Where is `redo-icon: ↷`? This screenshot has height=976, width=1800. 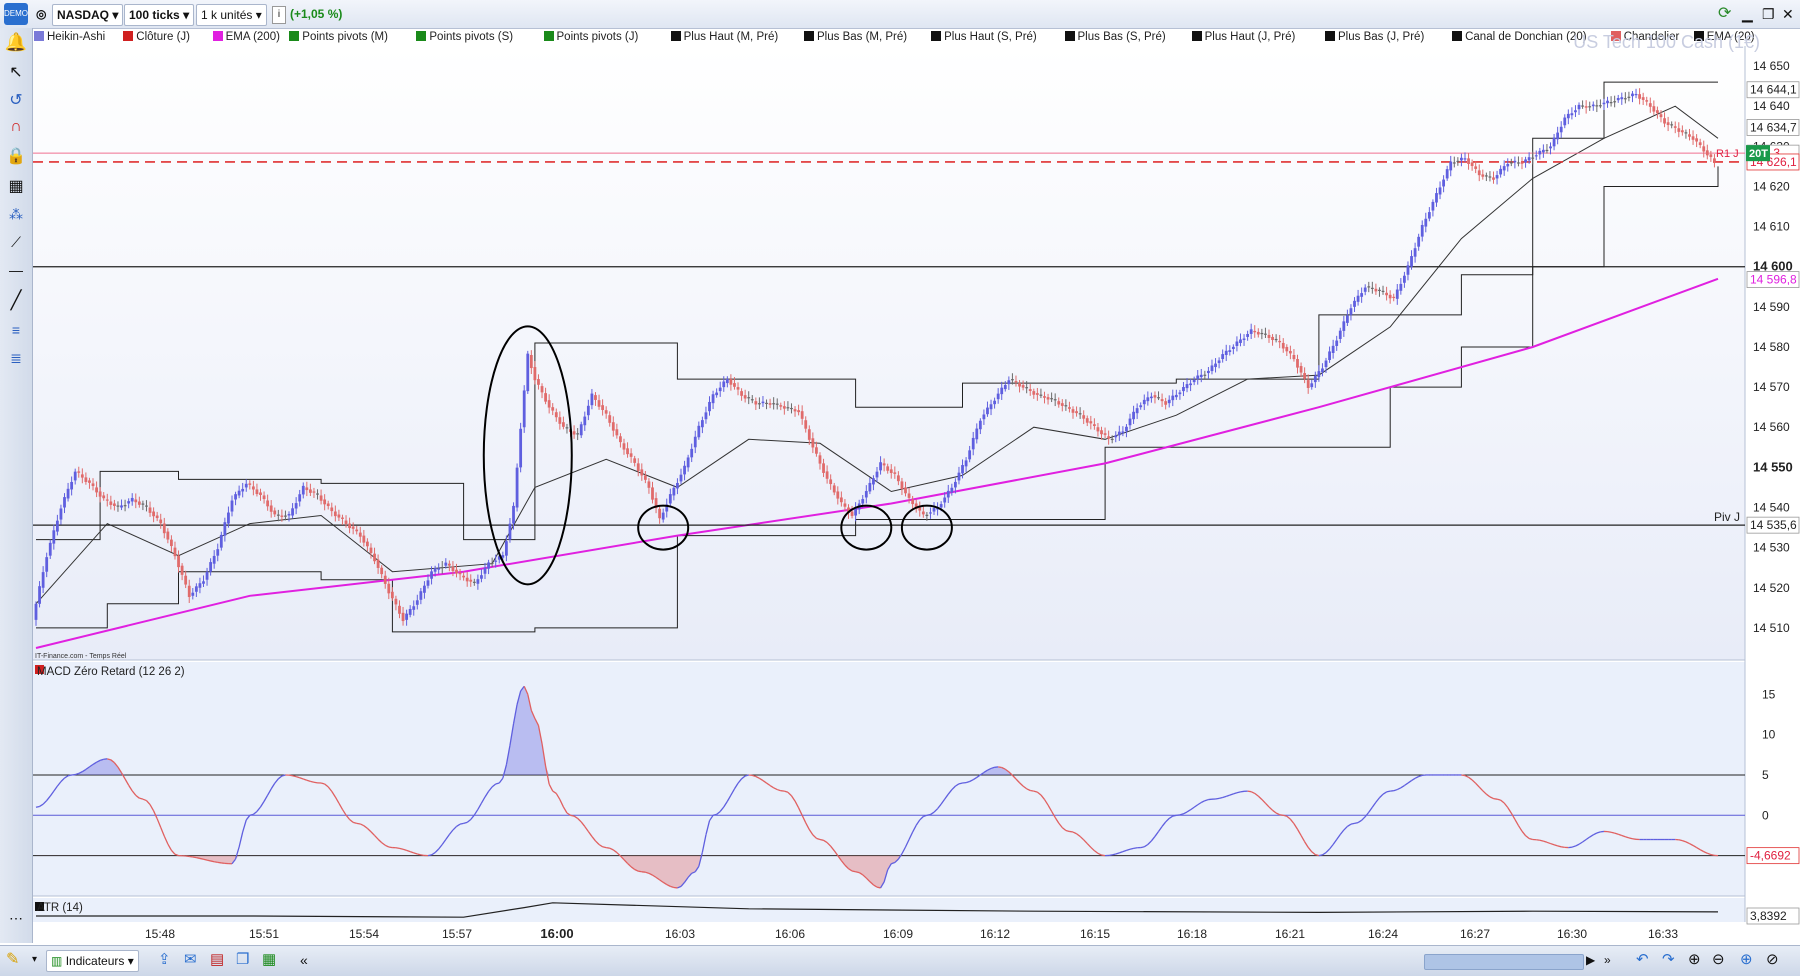
redo-icon: ↷ is located at coordinates (1668, 960).